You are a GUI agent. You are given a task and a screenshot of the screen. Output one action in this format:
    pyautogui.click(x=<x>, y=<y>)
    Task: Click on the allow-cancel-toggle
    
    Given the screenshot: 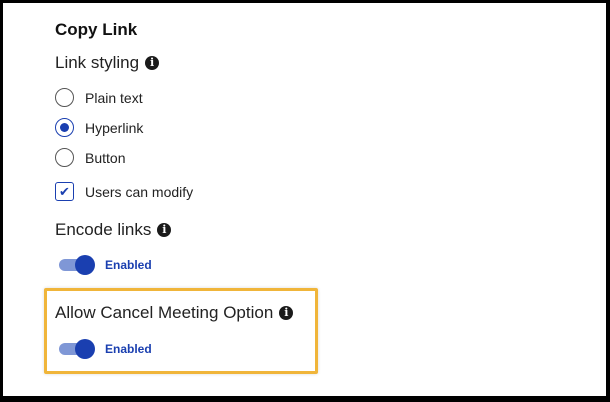 What is the action you would take?
    pyautogui.click(x=77, y=349)
    